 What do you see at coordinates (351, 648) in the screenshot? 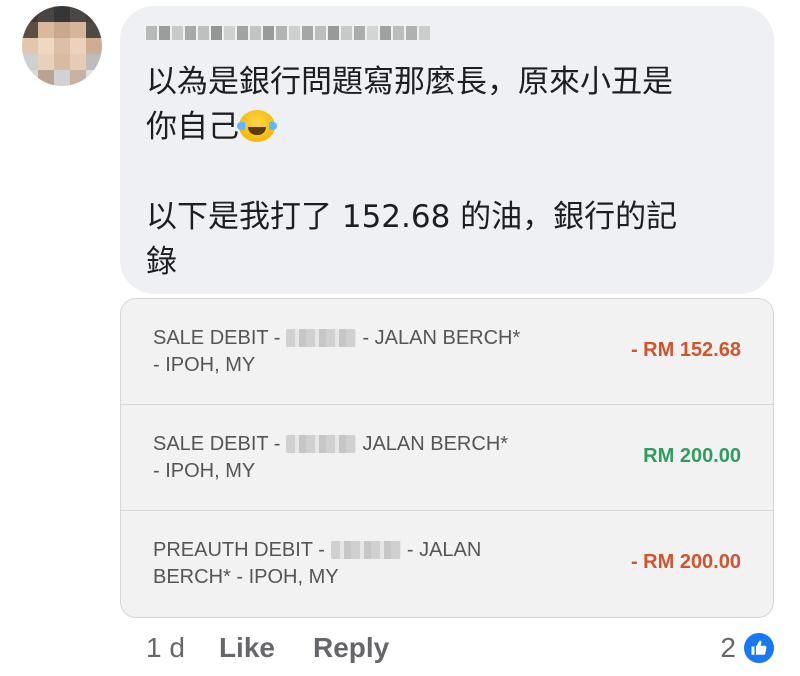
I see `reply-button: Reply` at bounding box center [351, 648].